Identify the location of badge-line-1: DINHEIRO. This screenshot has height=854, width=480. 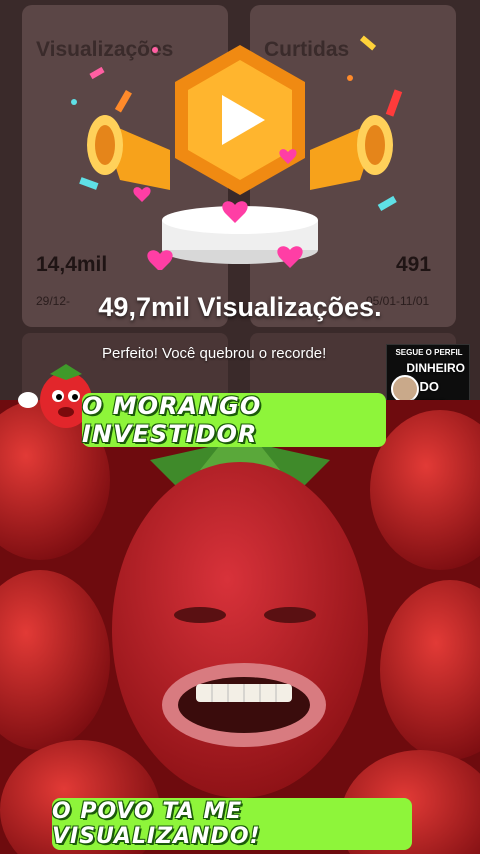
(435, 368).